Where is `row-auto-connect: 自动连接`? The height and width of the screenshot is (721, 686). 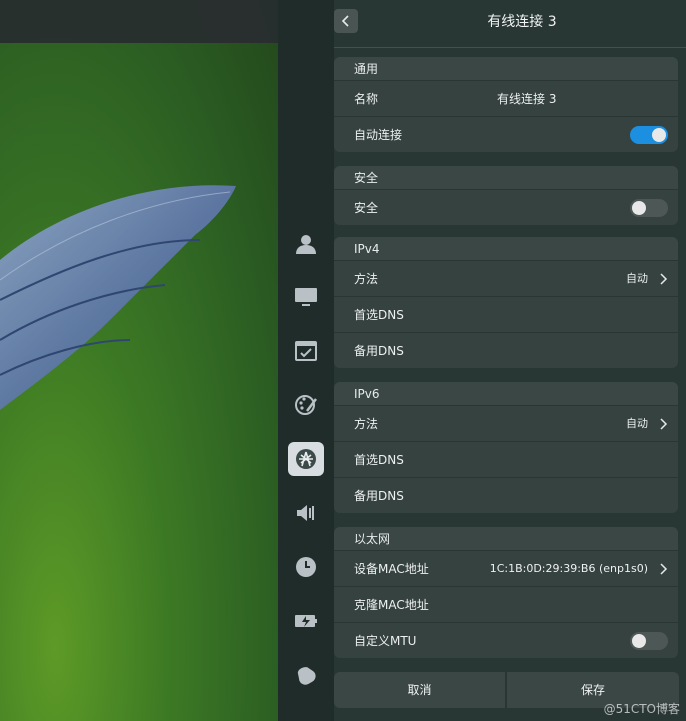 row-auto-connect: 自动连接 is located at coordinates (506, 134).